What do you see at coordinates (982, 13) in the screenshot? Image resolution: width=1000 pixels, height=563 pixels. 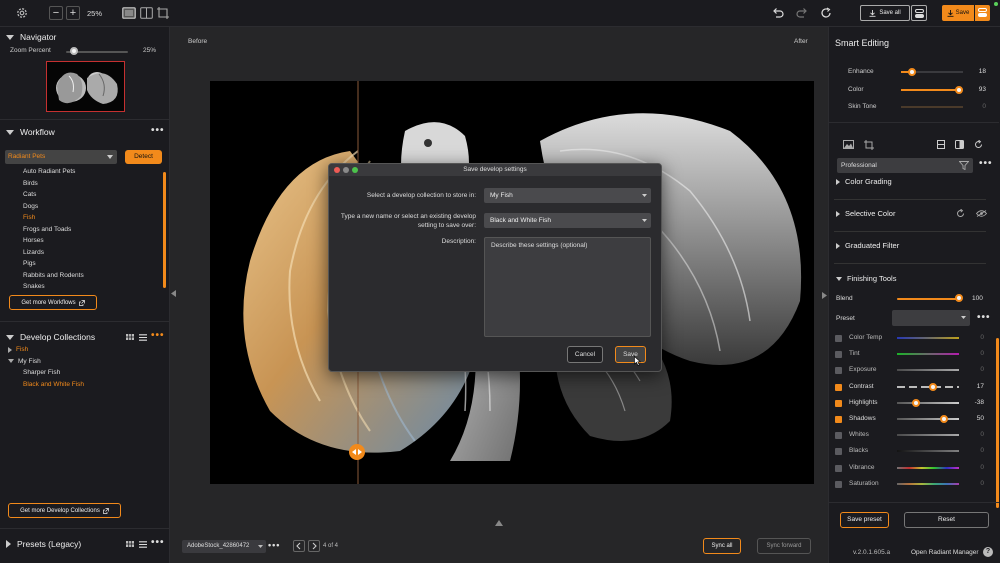 I see `save-toggle` at bounding box center [982, 13].